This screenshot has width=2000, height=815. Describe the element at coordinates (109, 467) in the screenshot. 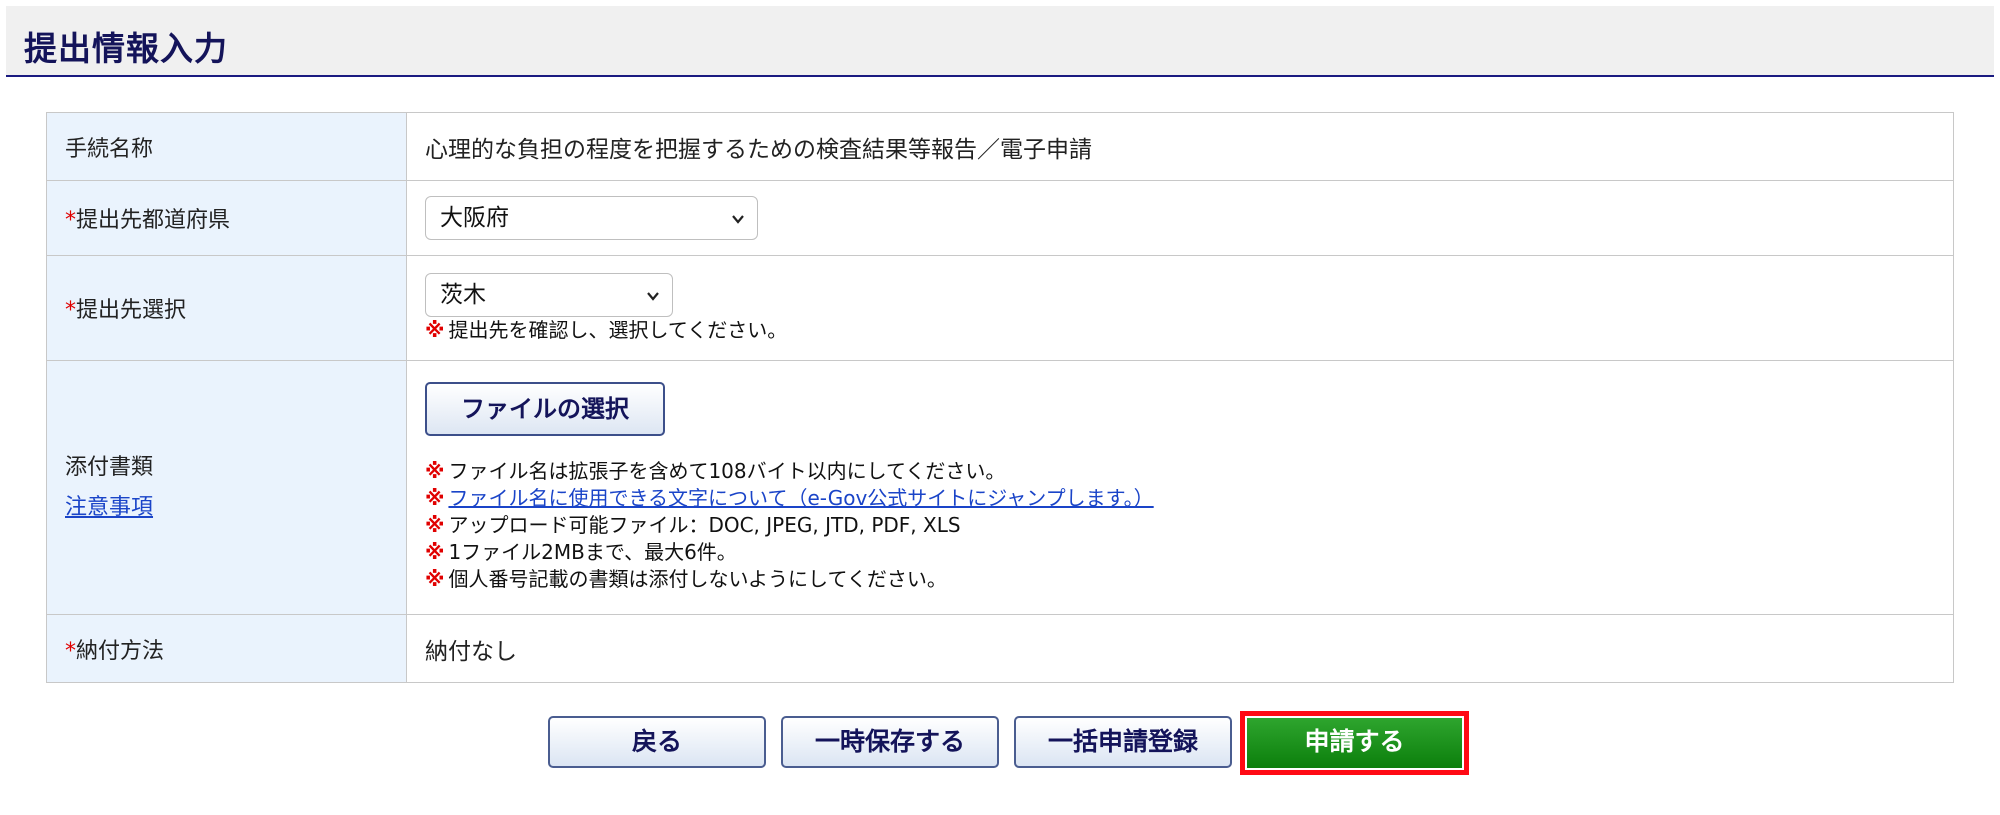

I see `attachments-label: 添付書類` at that location.